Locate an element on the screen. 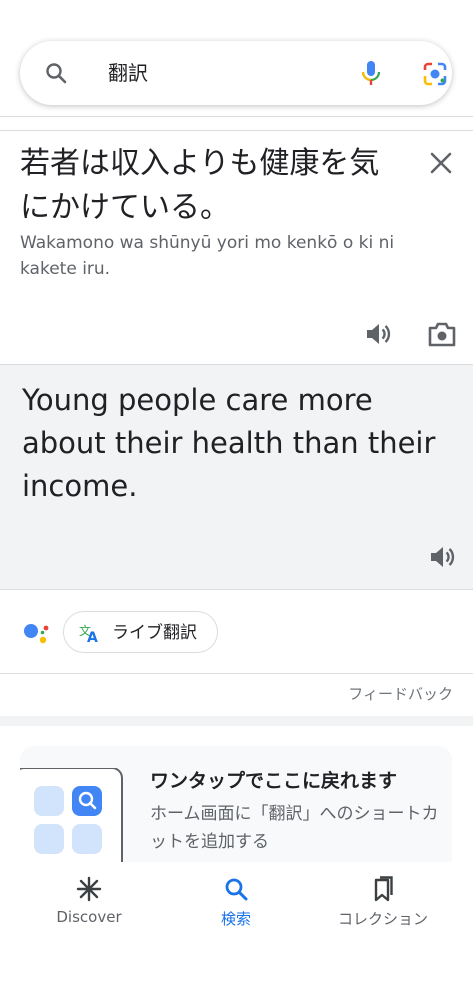 The height and width of the screenshot is (999, 473). bookmark-icon is located at coordinates (383, 889).